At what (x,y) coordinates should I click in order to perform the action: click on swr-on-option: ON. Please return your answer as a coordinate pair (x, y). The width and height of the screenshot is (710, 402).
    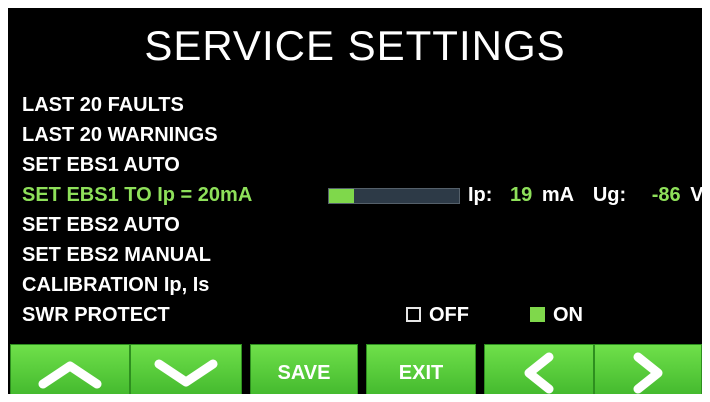
    Looking at the image, I should click on (556, 315).